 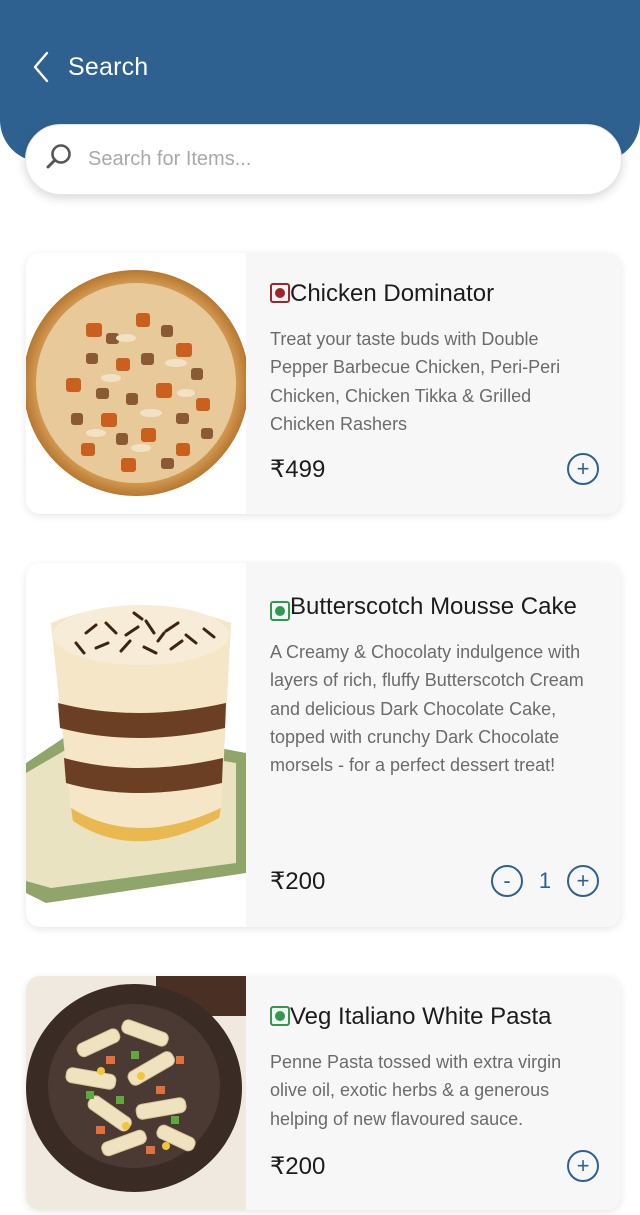 I want to click on minus-circle-icon: -, so click(x=507, y=880).